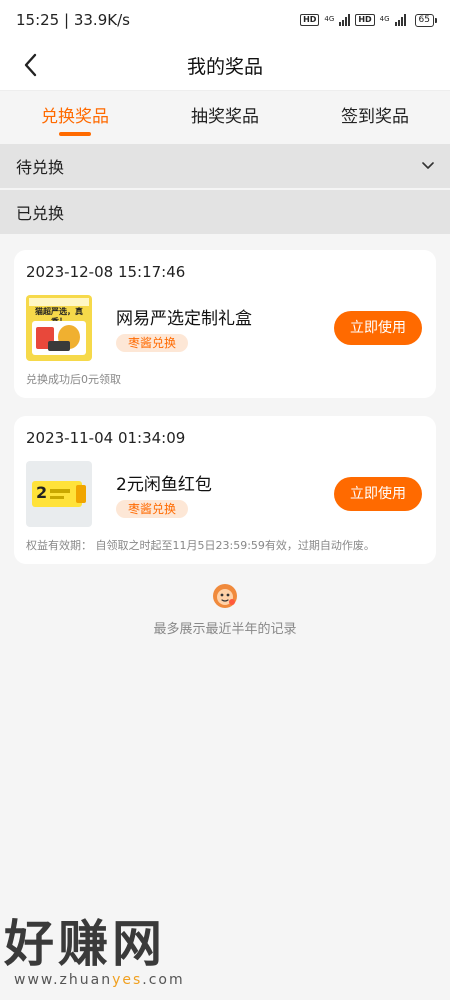 Image resolution: width=450 pixels, height=1000 pixels. What do you see at coordinates (127, 980) in the screenshot?
I see `watermark-url-highlight: yes` at bounding box center [127, 980].